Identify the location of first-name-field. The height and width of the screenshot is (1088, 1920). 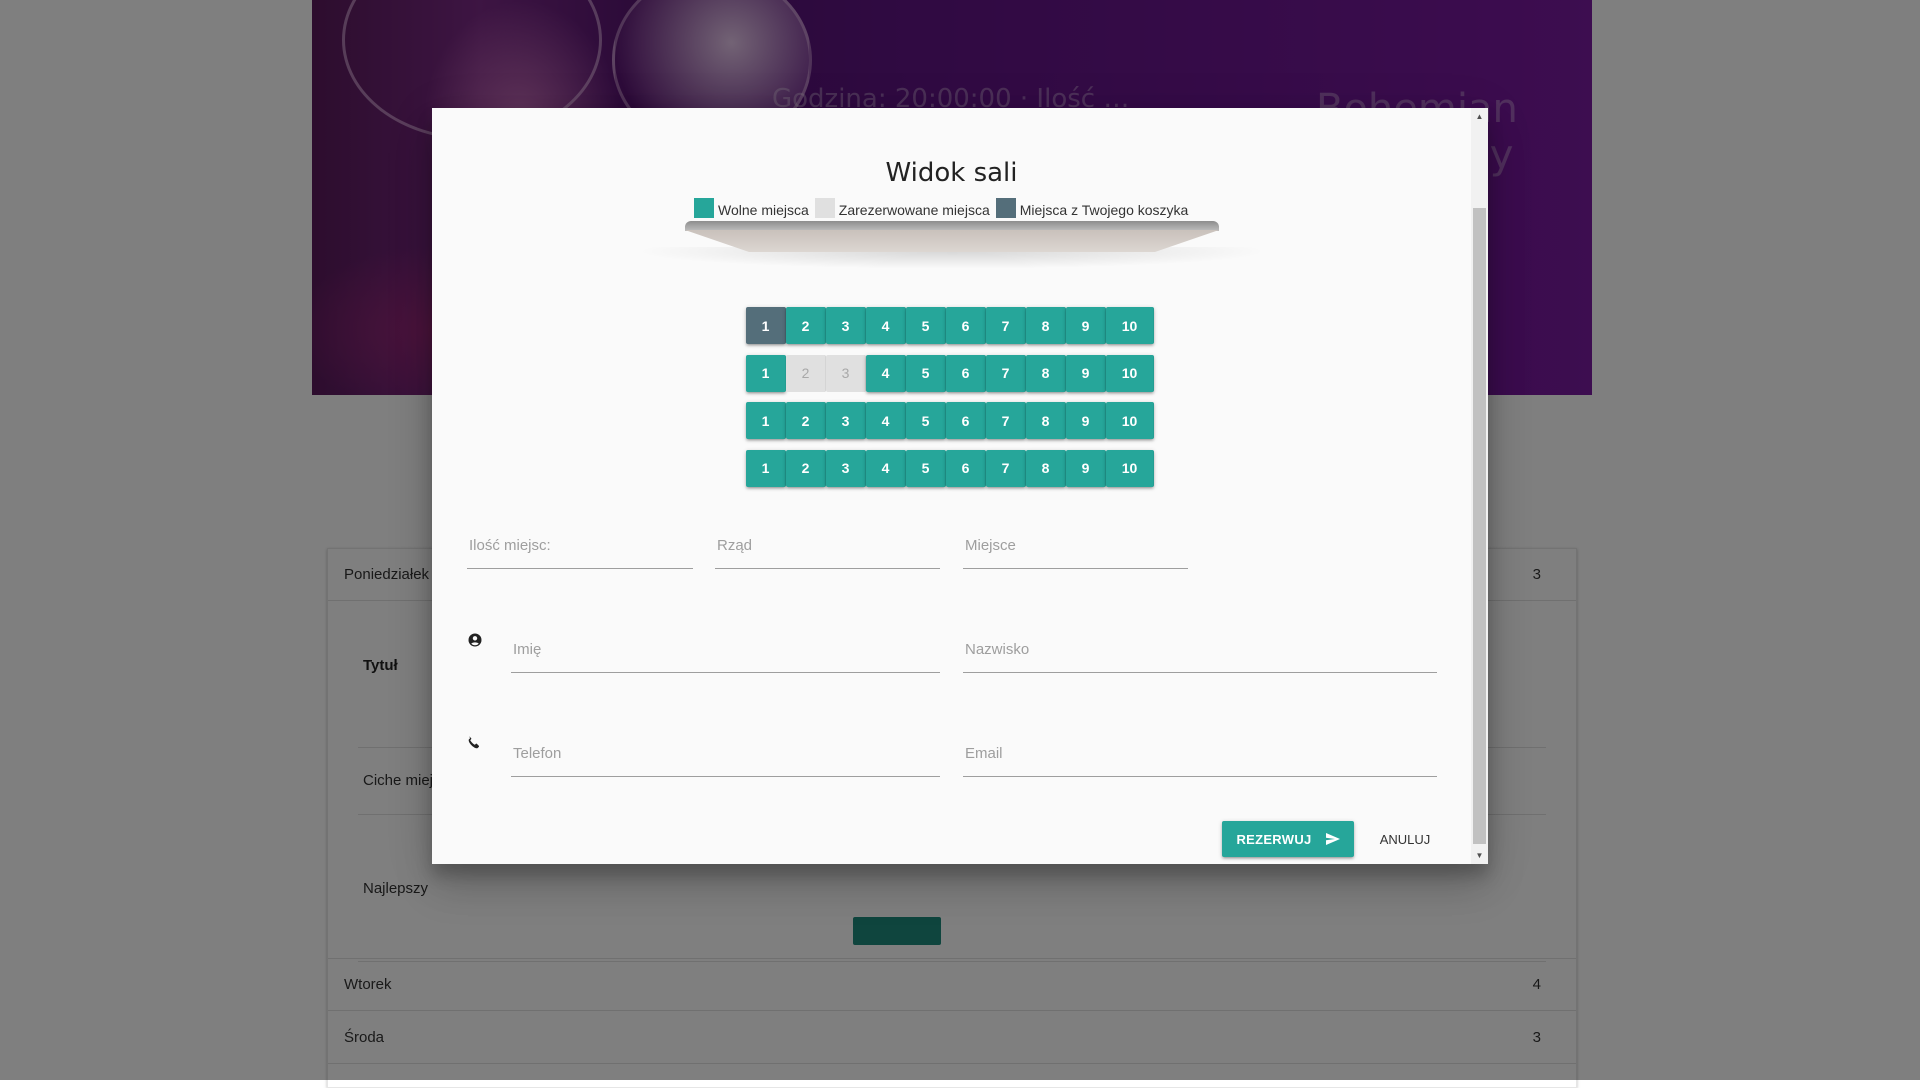
(725, 651).